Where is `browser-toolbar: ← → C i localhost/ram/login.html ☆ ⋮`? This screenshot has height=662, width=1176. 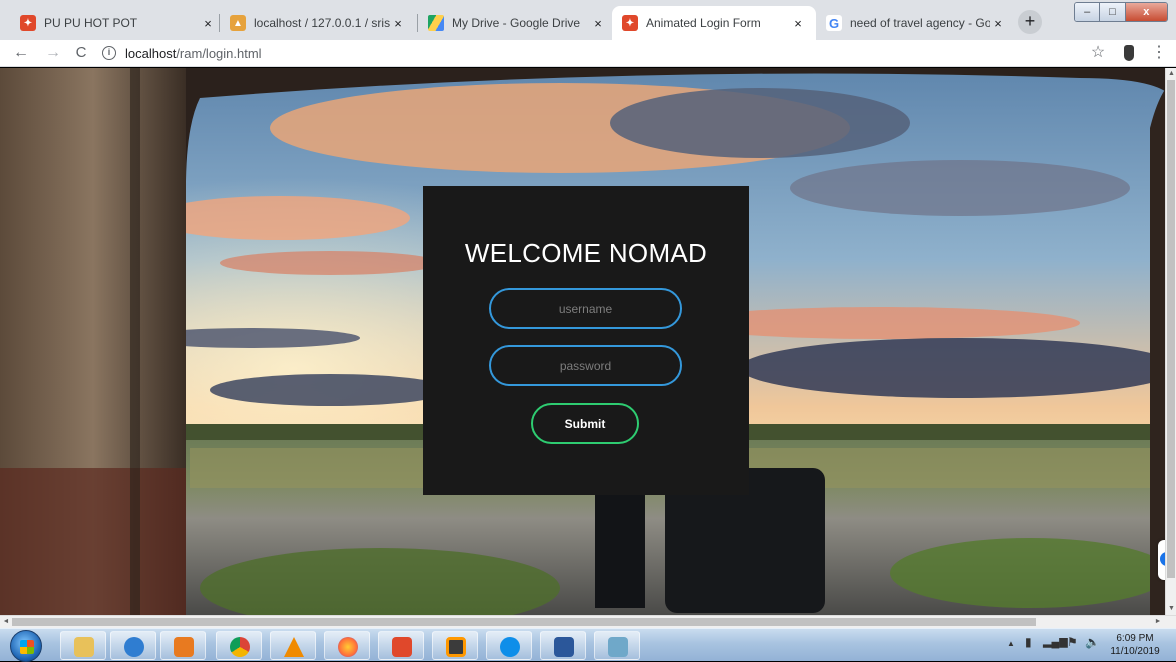 browser-toolbar: ← → C i localhost/ram/login.html ☆ ⋮ is located at coordinates (588, 53).